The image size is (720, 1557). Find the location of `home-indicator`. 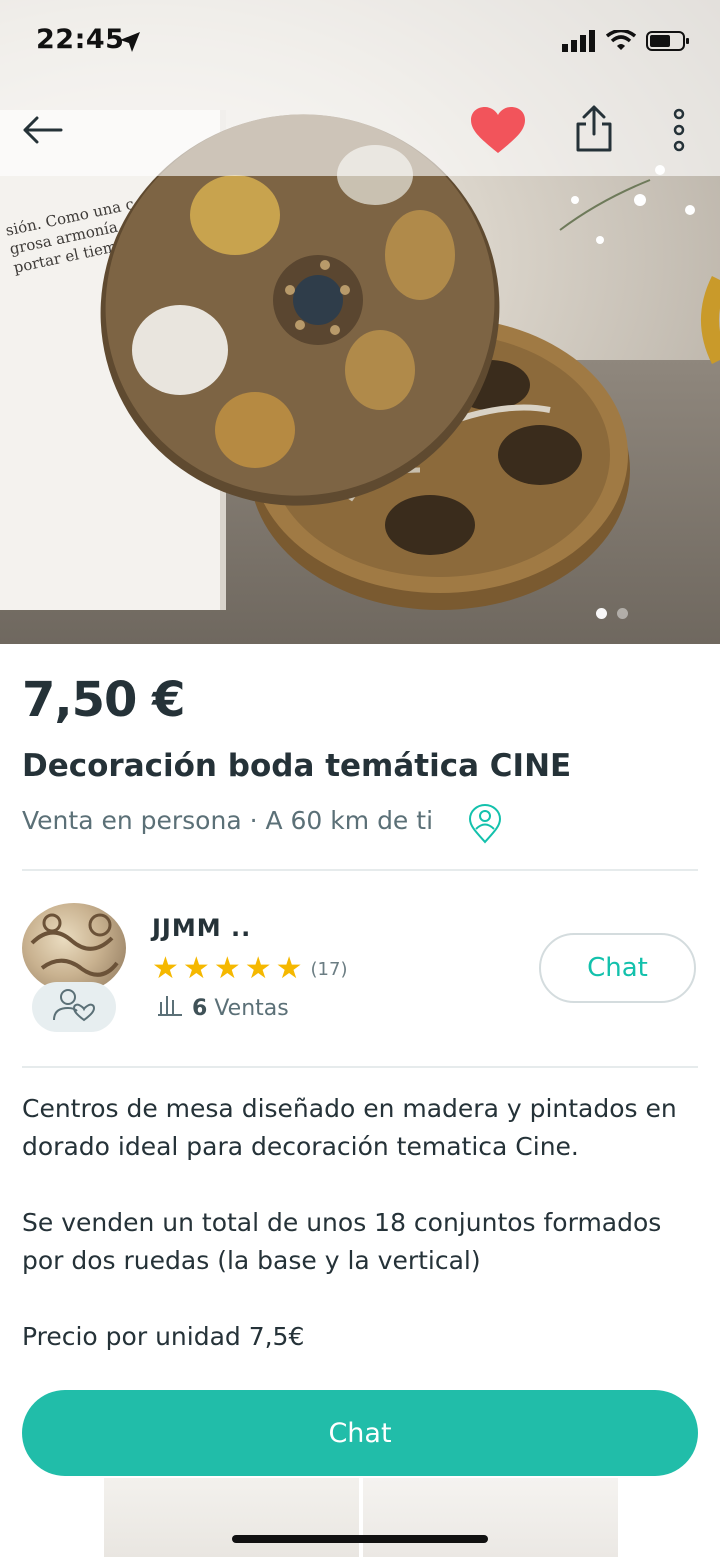

home-indicator is located at coordinates (360, 1539).